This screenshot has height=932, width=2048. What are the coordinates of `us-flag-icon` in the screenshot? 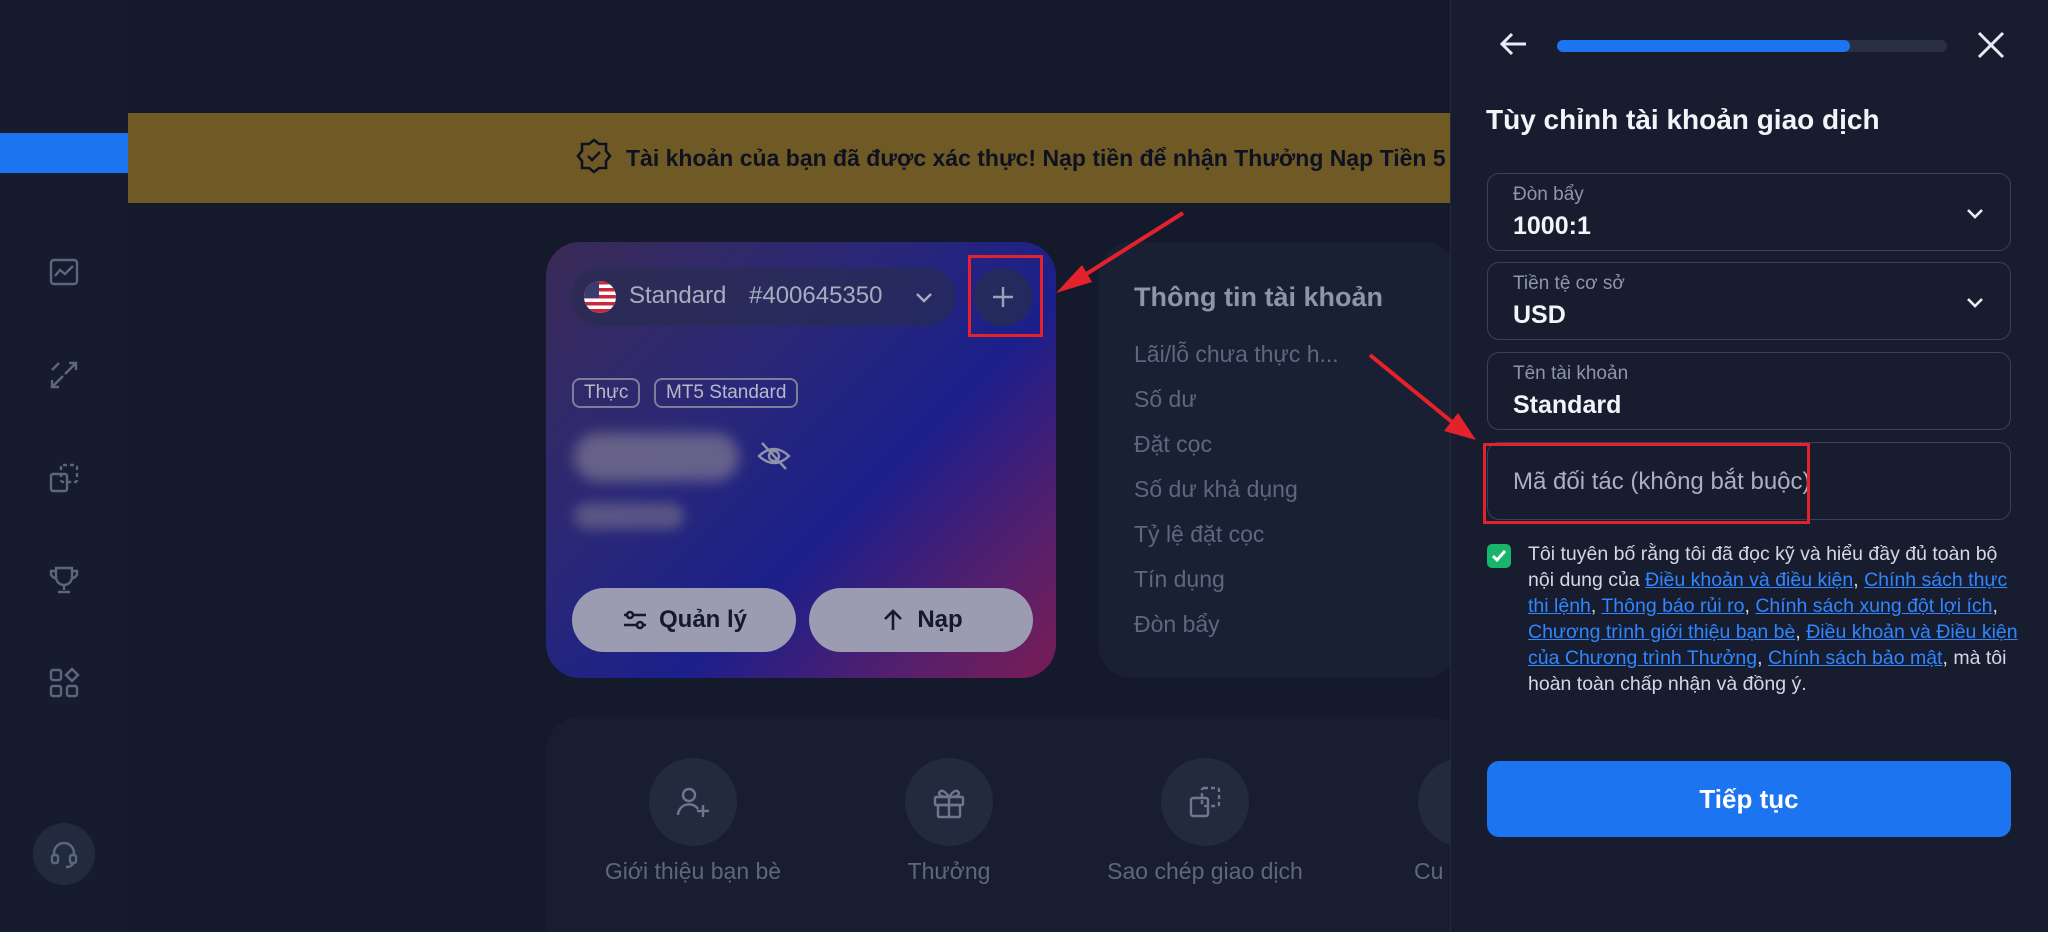 It's located at (600, 297).